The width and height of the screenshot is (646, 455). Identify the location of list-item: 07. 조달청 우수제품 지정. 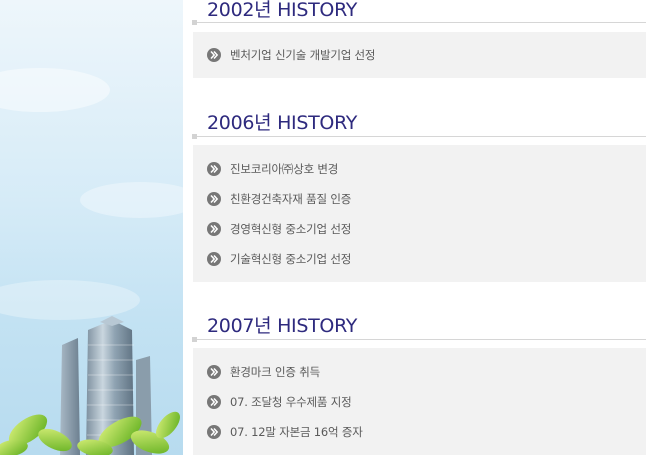
(279, 402).